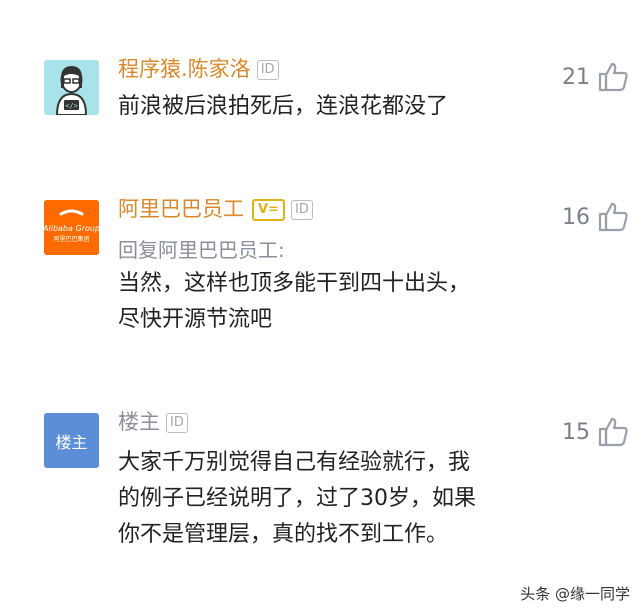 Image resolution: width=640 pixels, height=610 pixels. What do you see at coordinates (283, 106) in the screenshot?
I see `comment-text: 前浪被后浪拍死后，连浪花都没了` at bounding box center [283, 106].